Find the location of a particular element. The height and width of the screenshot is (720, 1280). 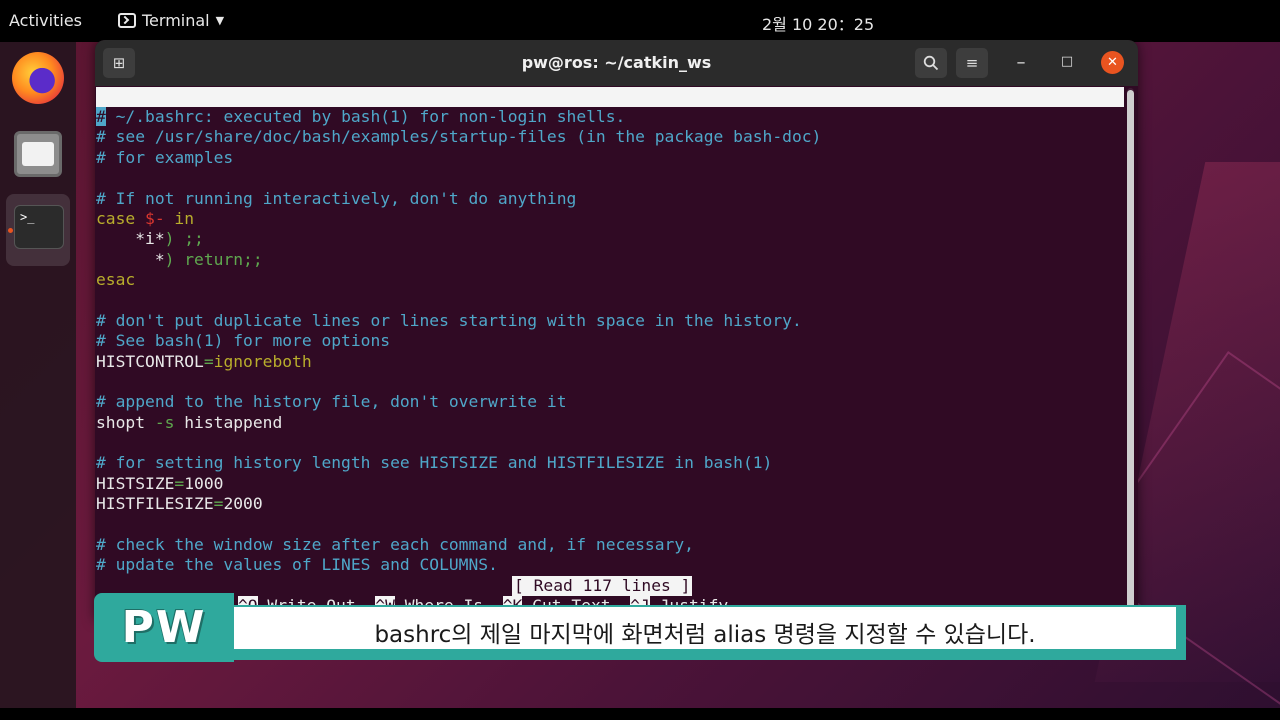

code-line: esac is located at coordinates (116, 279).